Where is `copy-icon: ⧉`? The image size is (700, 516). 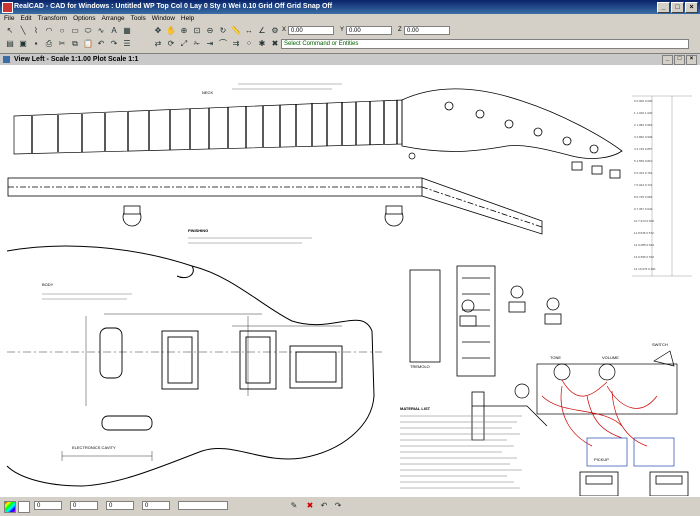
copy-icon: ⧉ is located at coordinates (75, 44).